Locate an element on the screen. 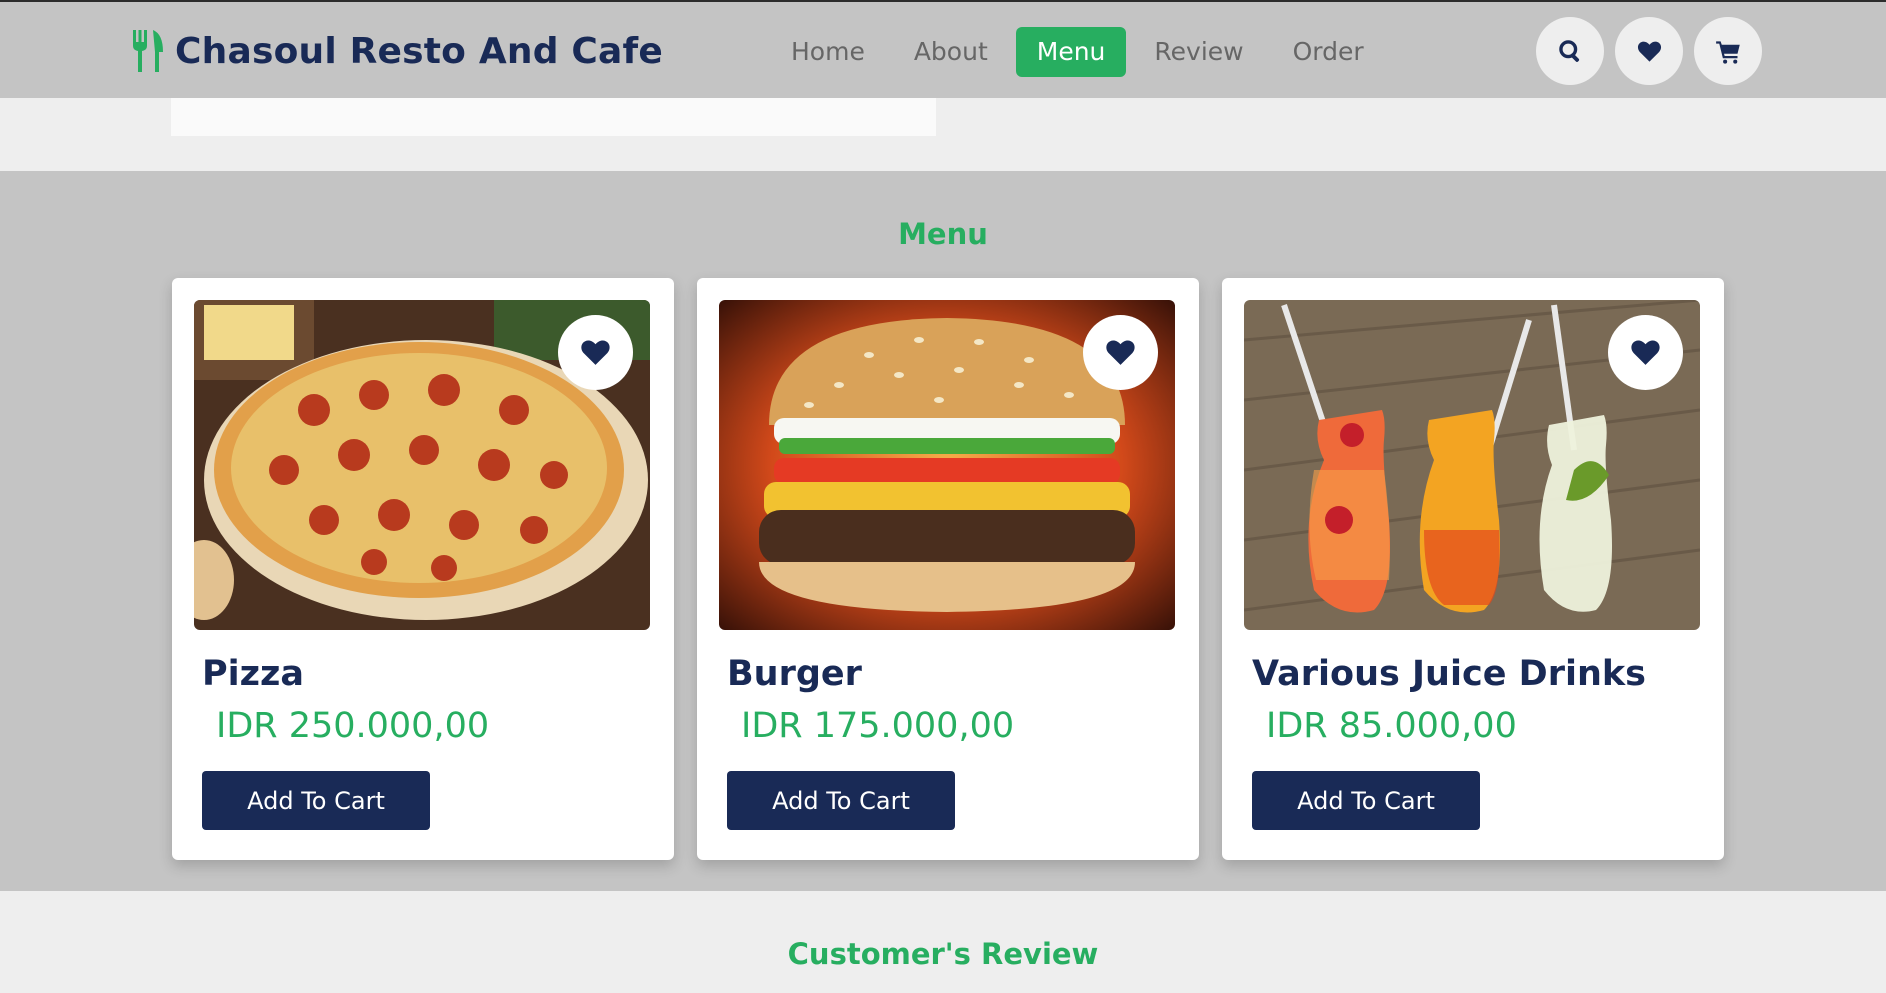 The width and height of the screenshot is (1886, 993). burger-image is located at coordinates (947, 465).